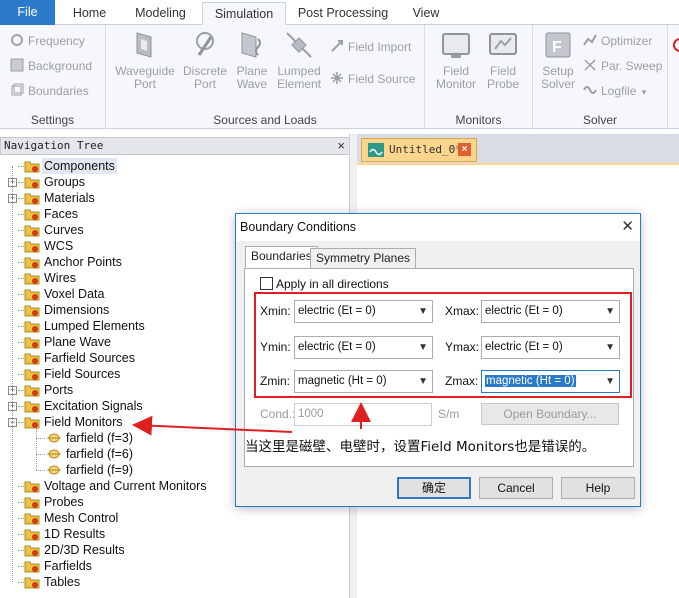 The height and width of the screenshot is (598, 679). I want to click on tab-view: View, so click(426, 13).